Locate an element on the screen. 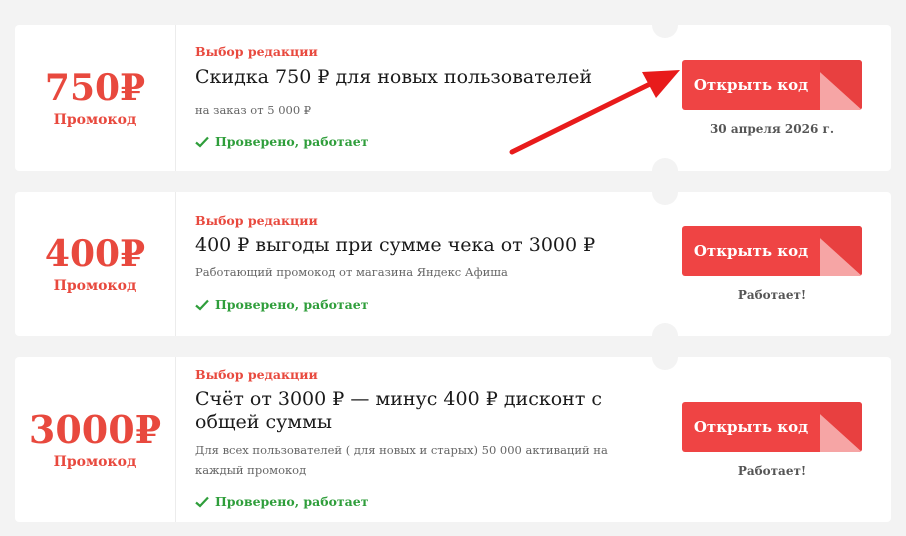 The width and height of the screenshot is (906, 536). promo-action: Открыть код 30 апреля 2026 г. is located at coordinates (772, 98).